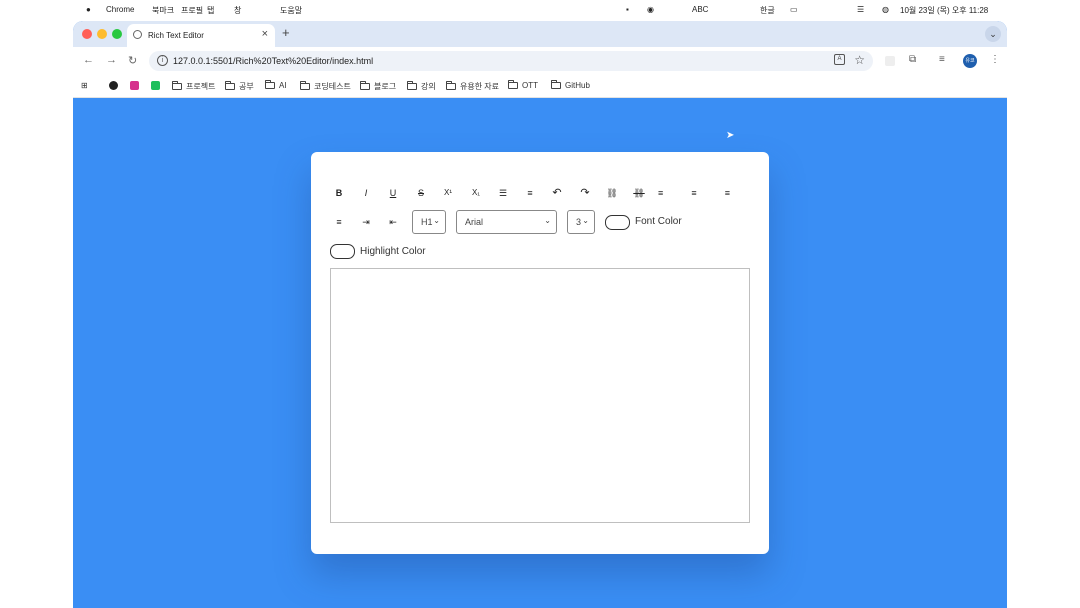 This screenshot has width=1080, height=608. What do you see at coordinates (942, 59) in the screenshot?
I see `reading-list-icon: ≡` at bounding box center [942, 59].